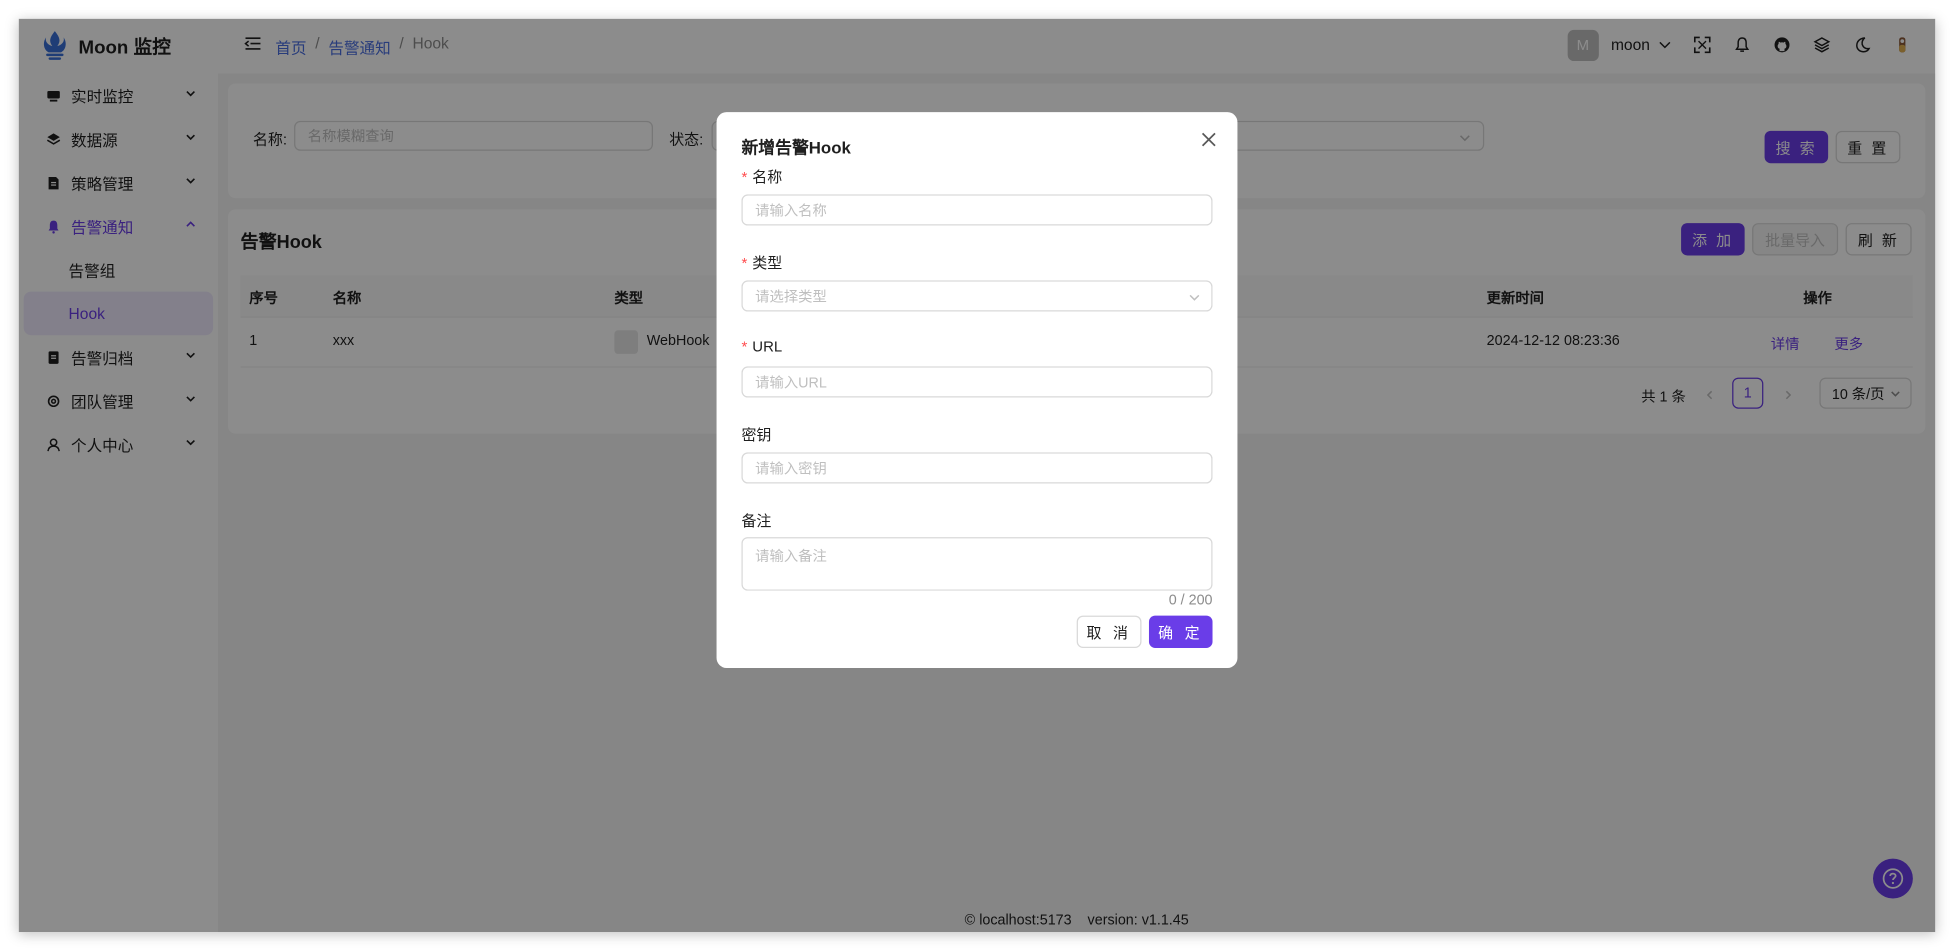  I want to click on close-icon, so click(1208, 139).